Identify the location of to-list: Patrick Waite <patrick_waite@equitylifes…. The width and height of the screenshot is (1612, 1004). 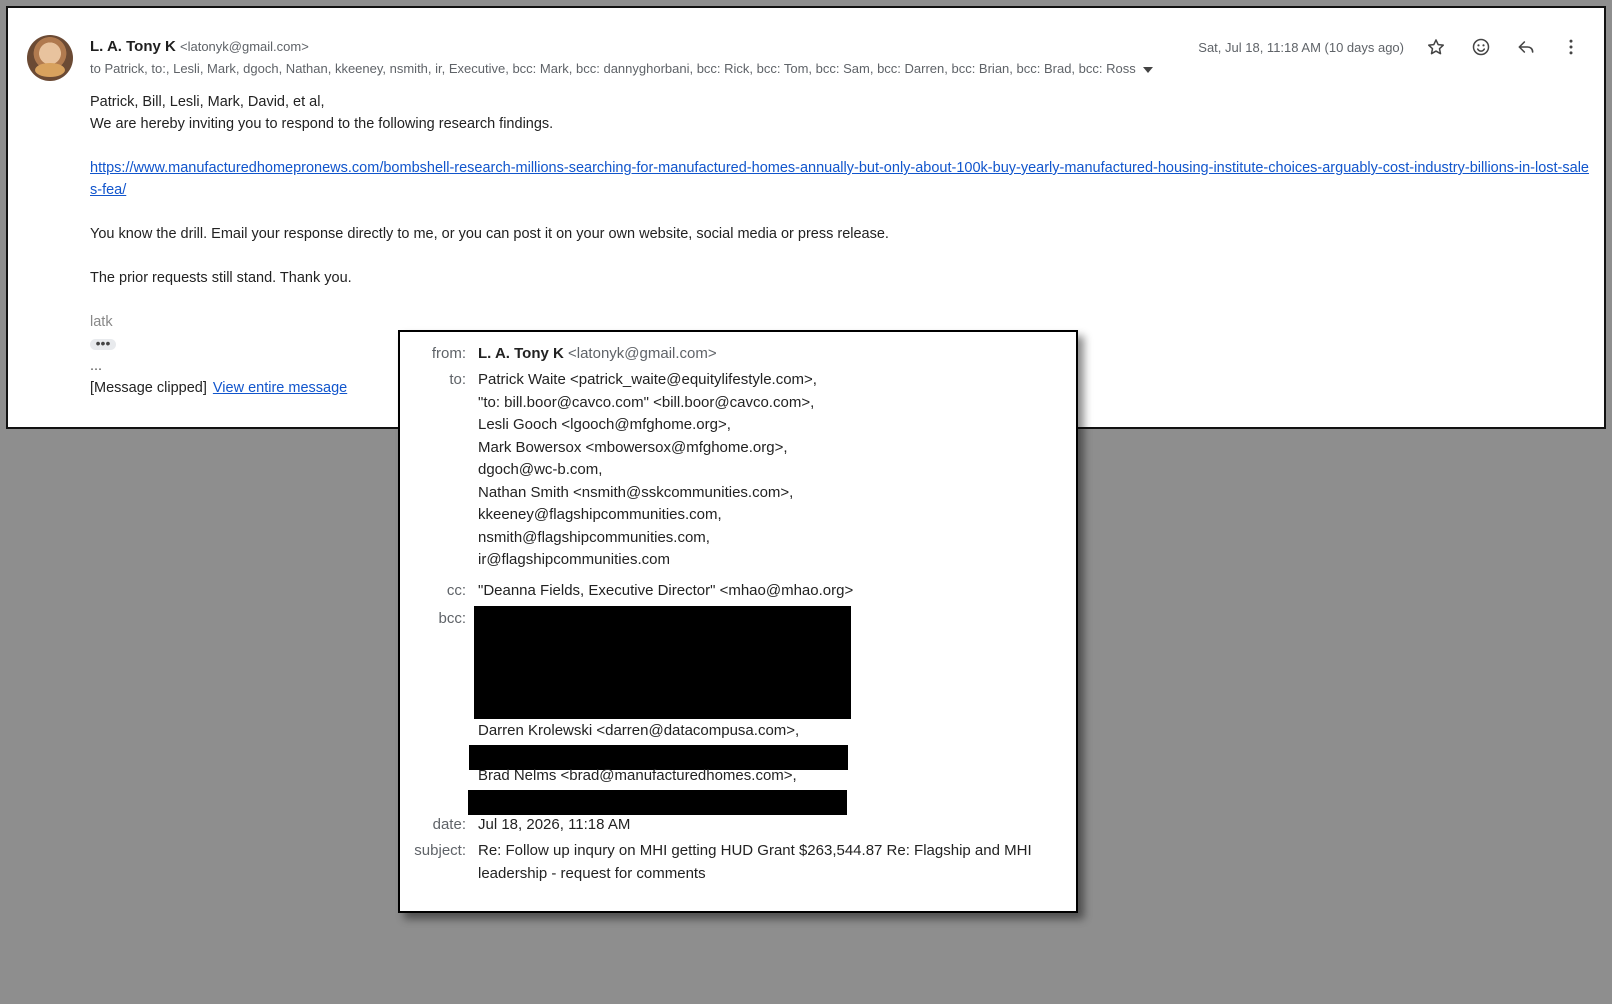
(647, 470).